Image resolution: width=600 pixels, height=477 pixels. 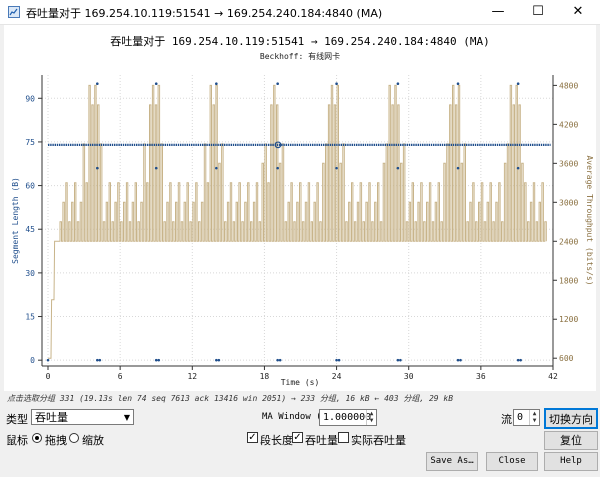 What do you see at coordinates (300, 382) in the screenshot?
I see `x-axis-label: Time (s)` at bounding box center [300, 382].